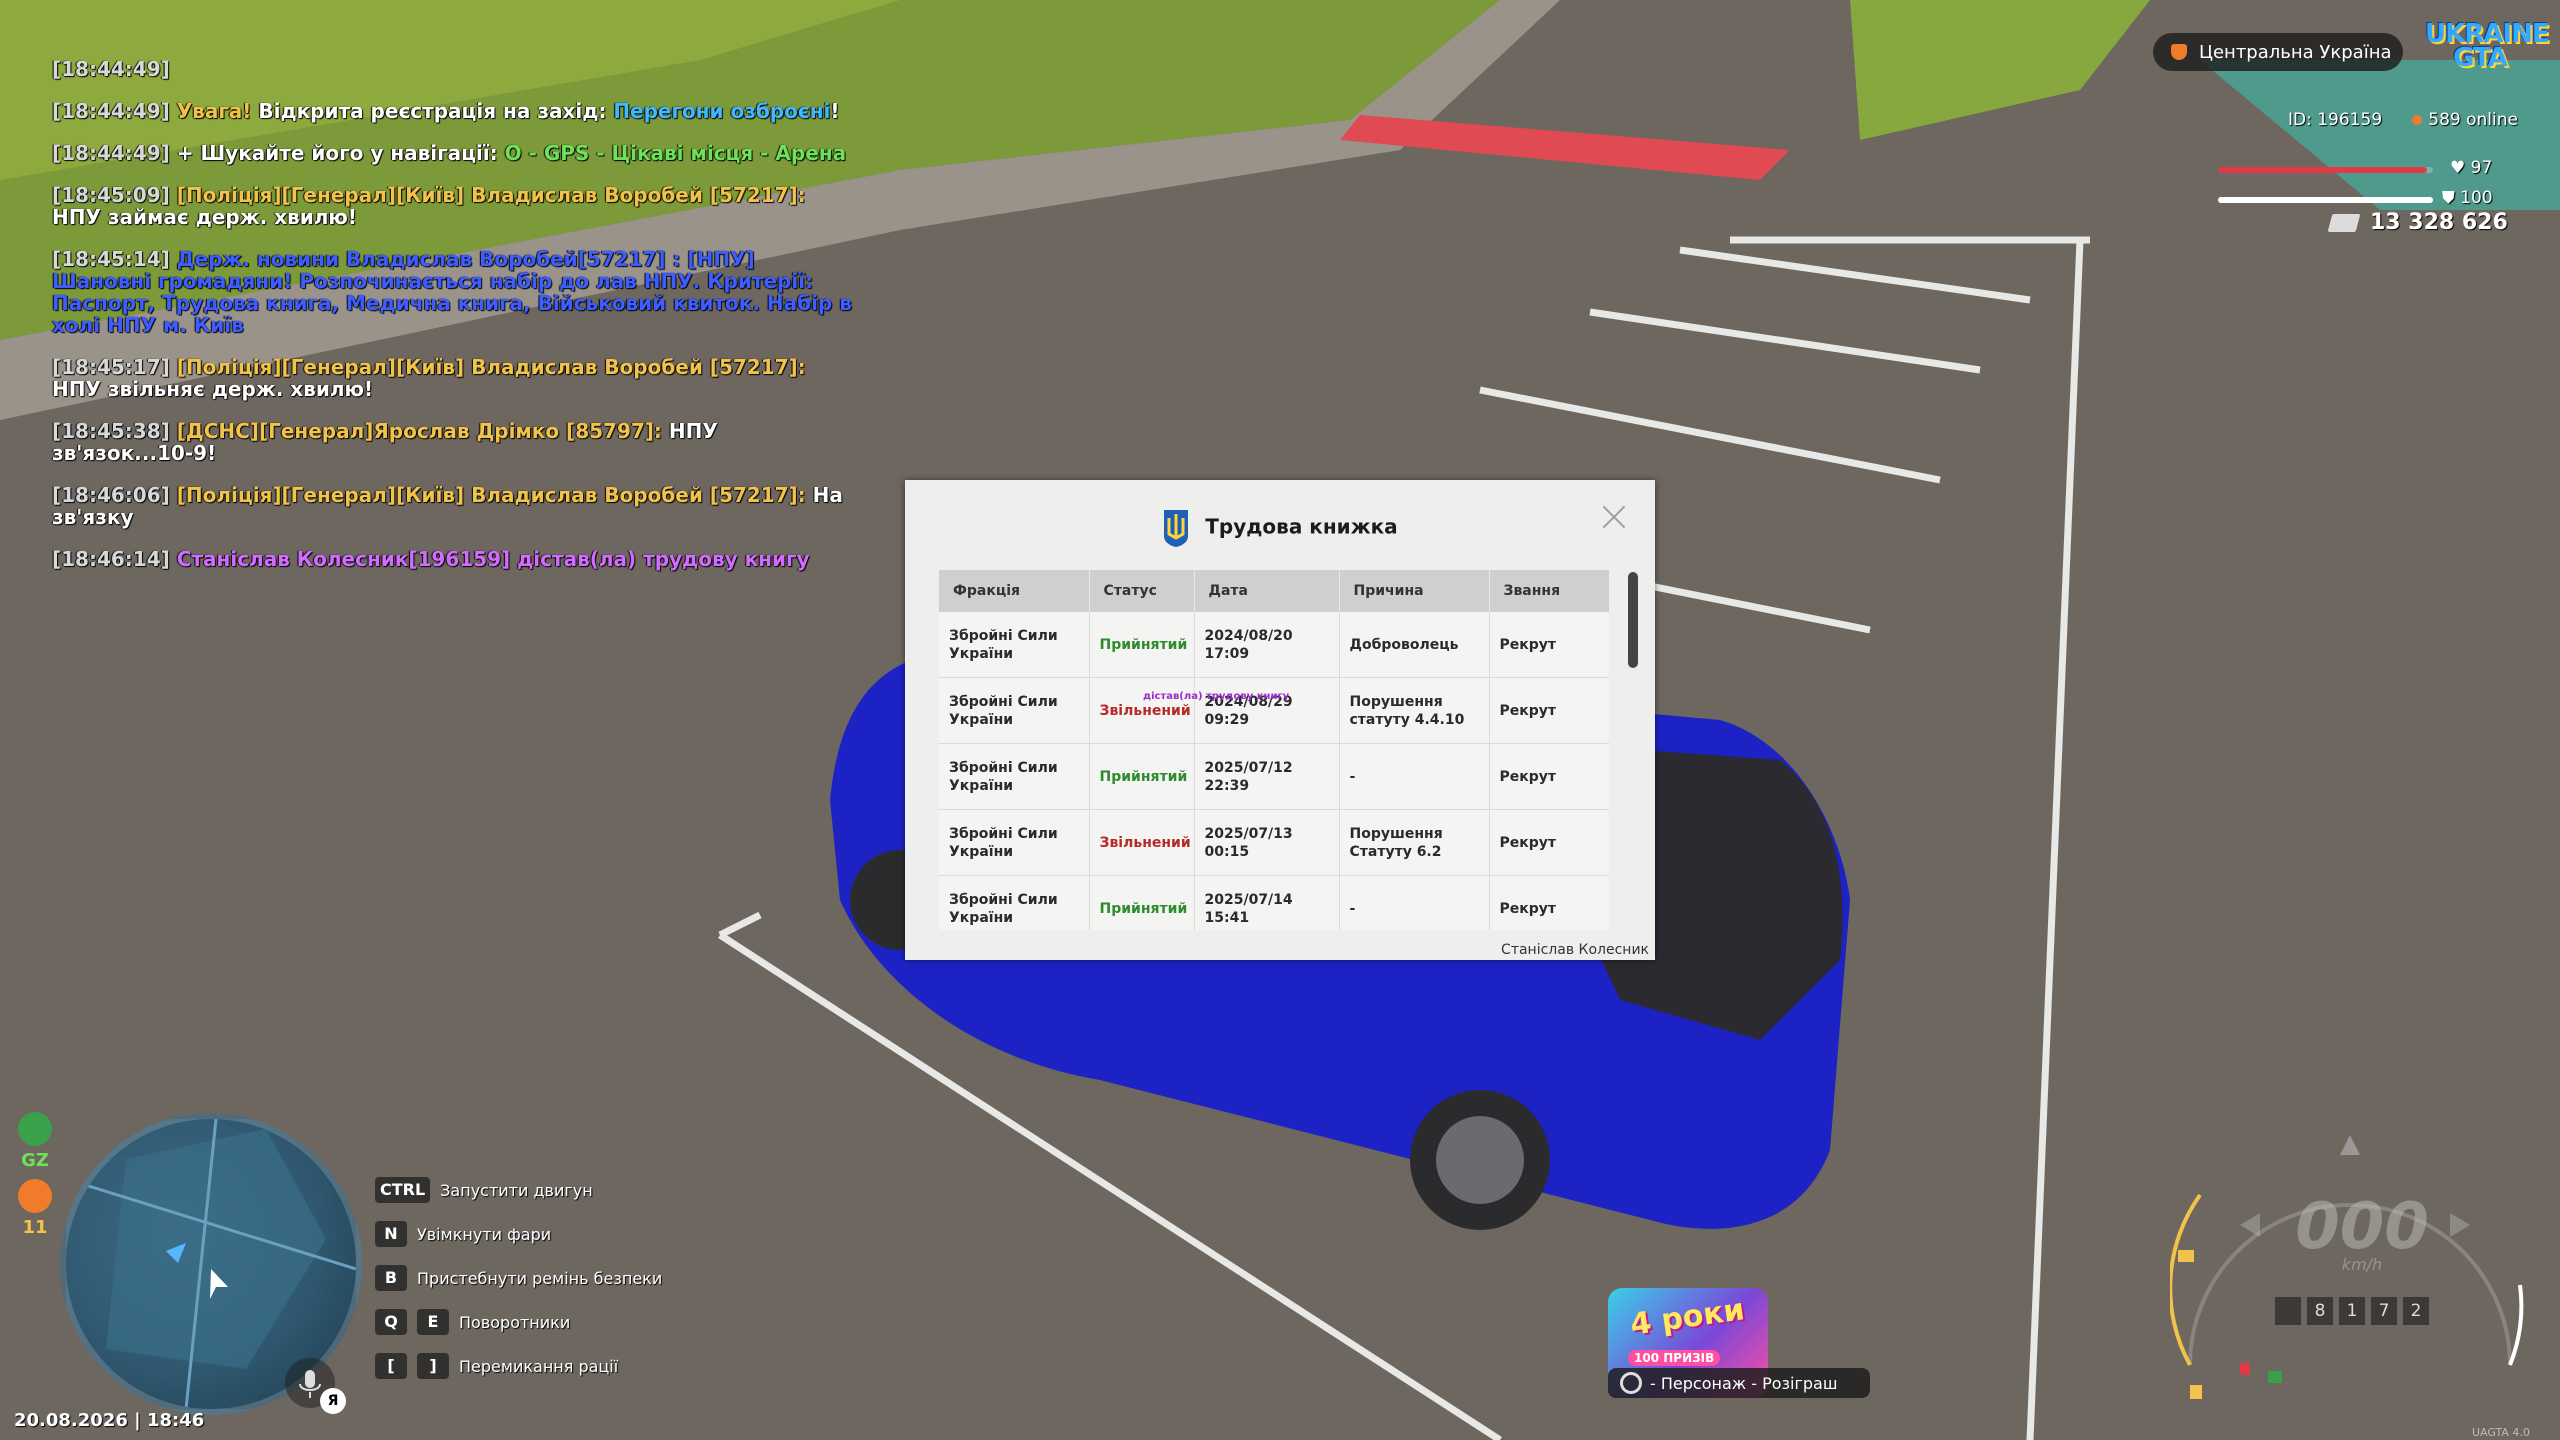  Describe the element at coordinates (1744, 1383) in the screenshot. I see `promo-action-text: - Персонаж - Розіграш` at that location.